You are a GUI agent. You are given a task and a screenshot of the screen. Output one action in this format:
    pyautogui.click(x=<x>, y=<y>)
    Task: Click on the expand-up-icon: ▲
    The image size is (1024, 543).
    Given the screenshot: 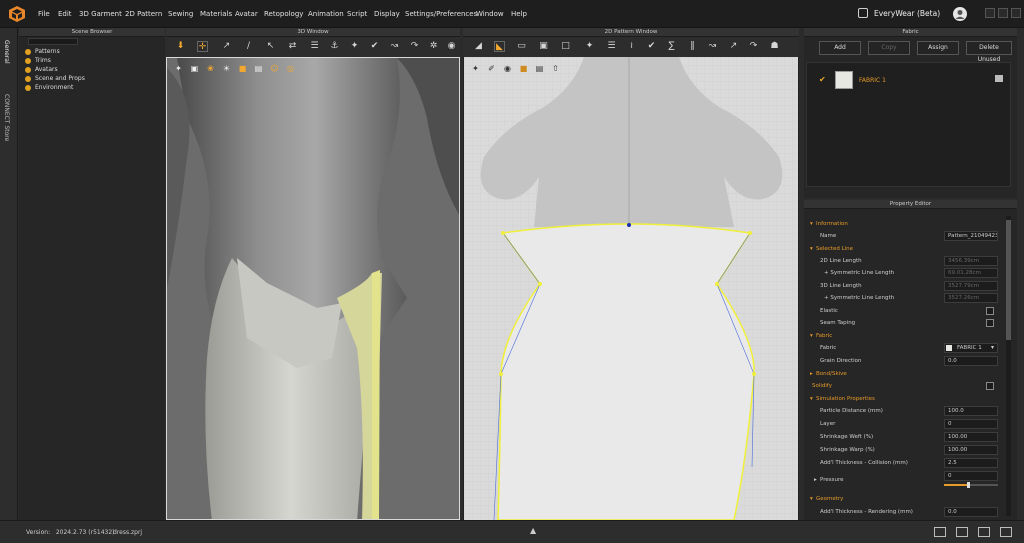 What is the action you would take?
    pyautogui.click(x=533, y=530)
    